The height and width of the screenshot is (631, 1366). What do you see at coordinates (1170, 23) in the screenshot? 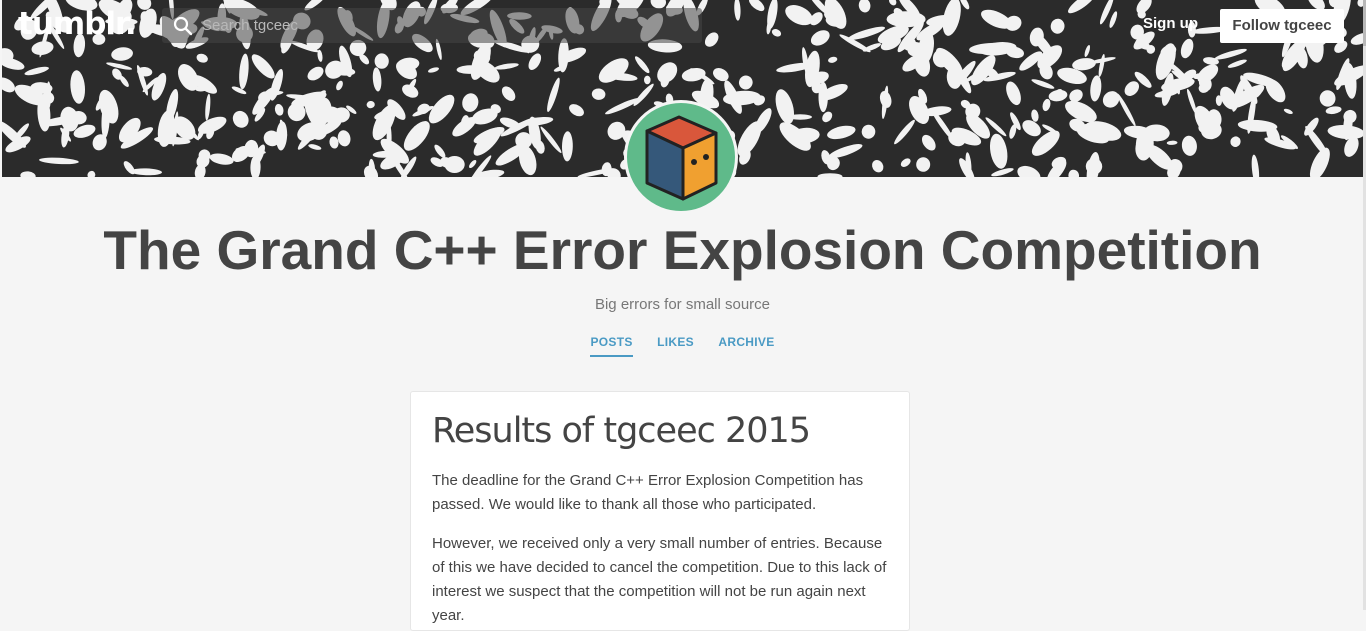
I see `signup-link: Sign up` at bounding box center [1170, 23].